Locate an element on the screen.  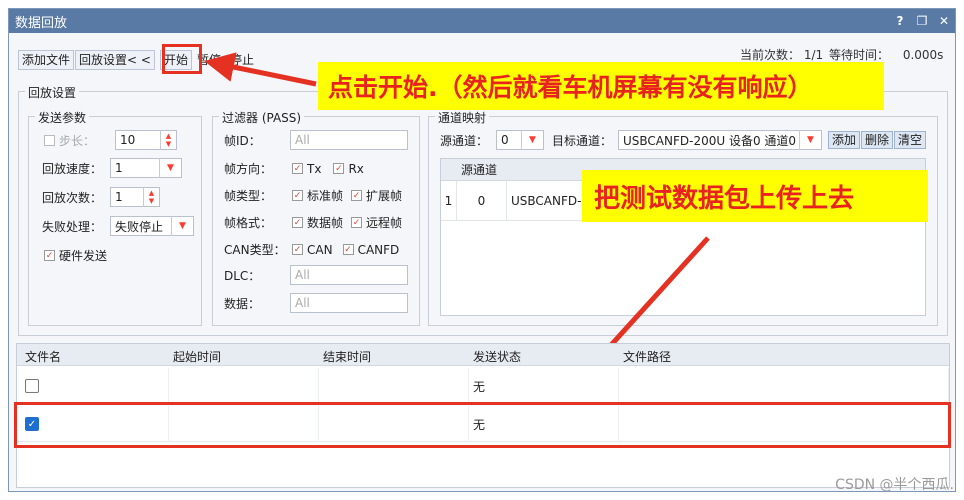
start-button-highlight is located at coordinates (182, 59).